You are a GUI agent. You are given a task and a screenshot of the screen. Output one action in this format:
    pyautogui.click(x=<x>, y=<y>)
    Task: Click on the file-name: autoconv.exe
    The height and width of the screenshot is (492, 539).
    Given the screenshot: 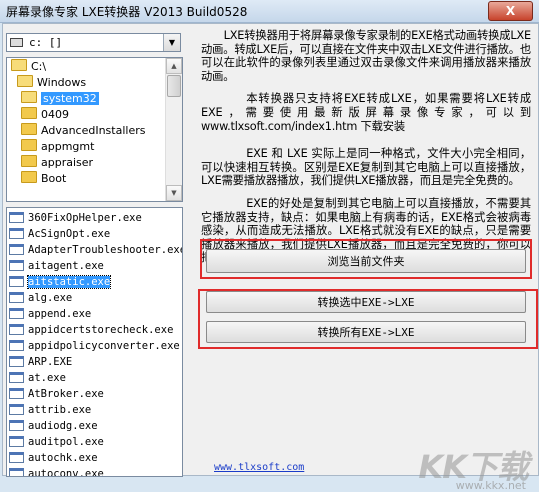 What is the action you would take?
    pyautogui.click(x=66, y=472)
    